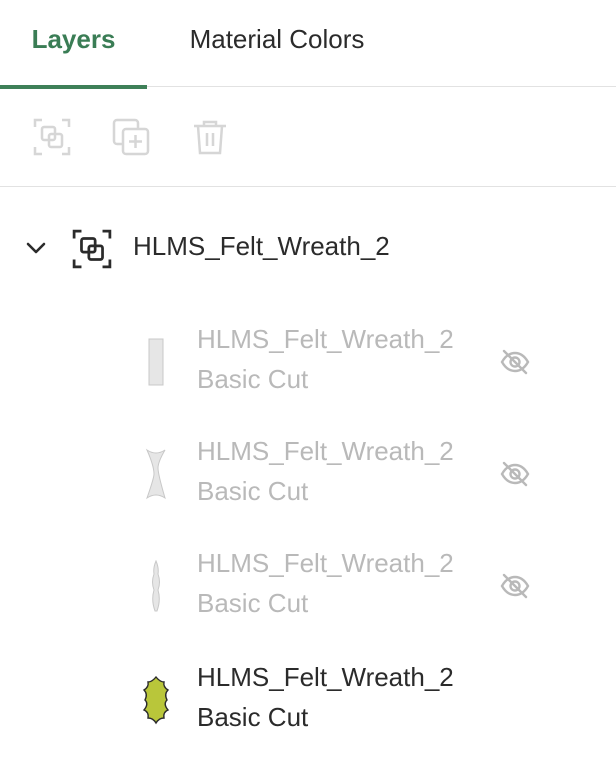 The height and width of the screenshot is (764, 616). I want to click on rectangle-shape-icon, so click(156, 362).